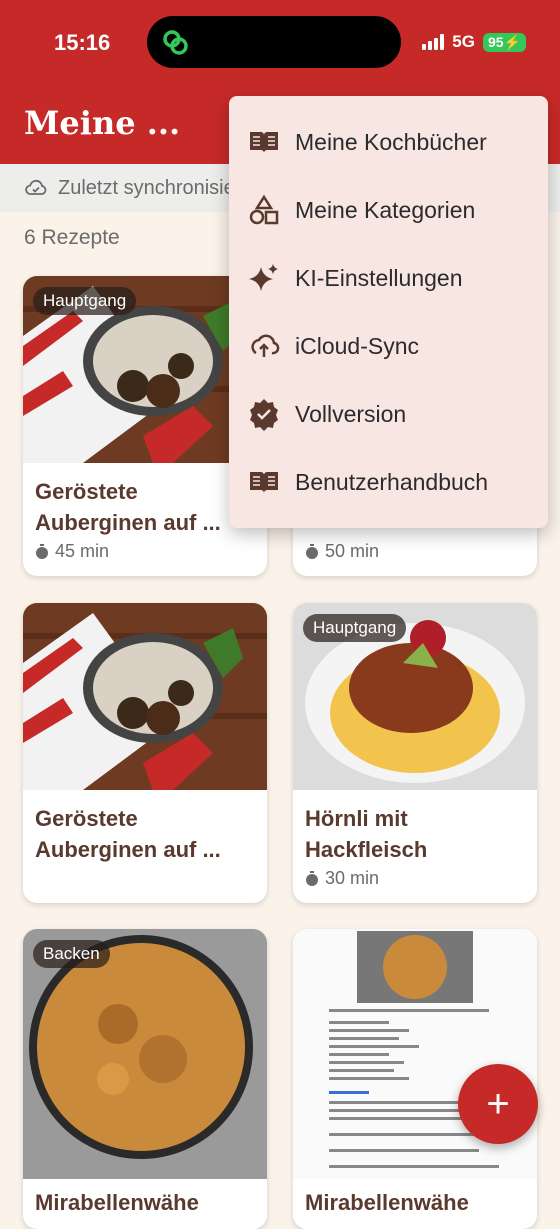 The width and height of the screenshot is (560, 1229). I want to click on menu-item-cookbooks: Meine Kochbücher, so click(367, 142).